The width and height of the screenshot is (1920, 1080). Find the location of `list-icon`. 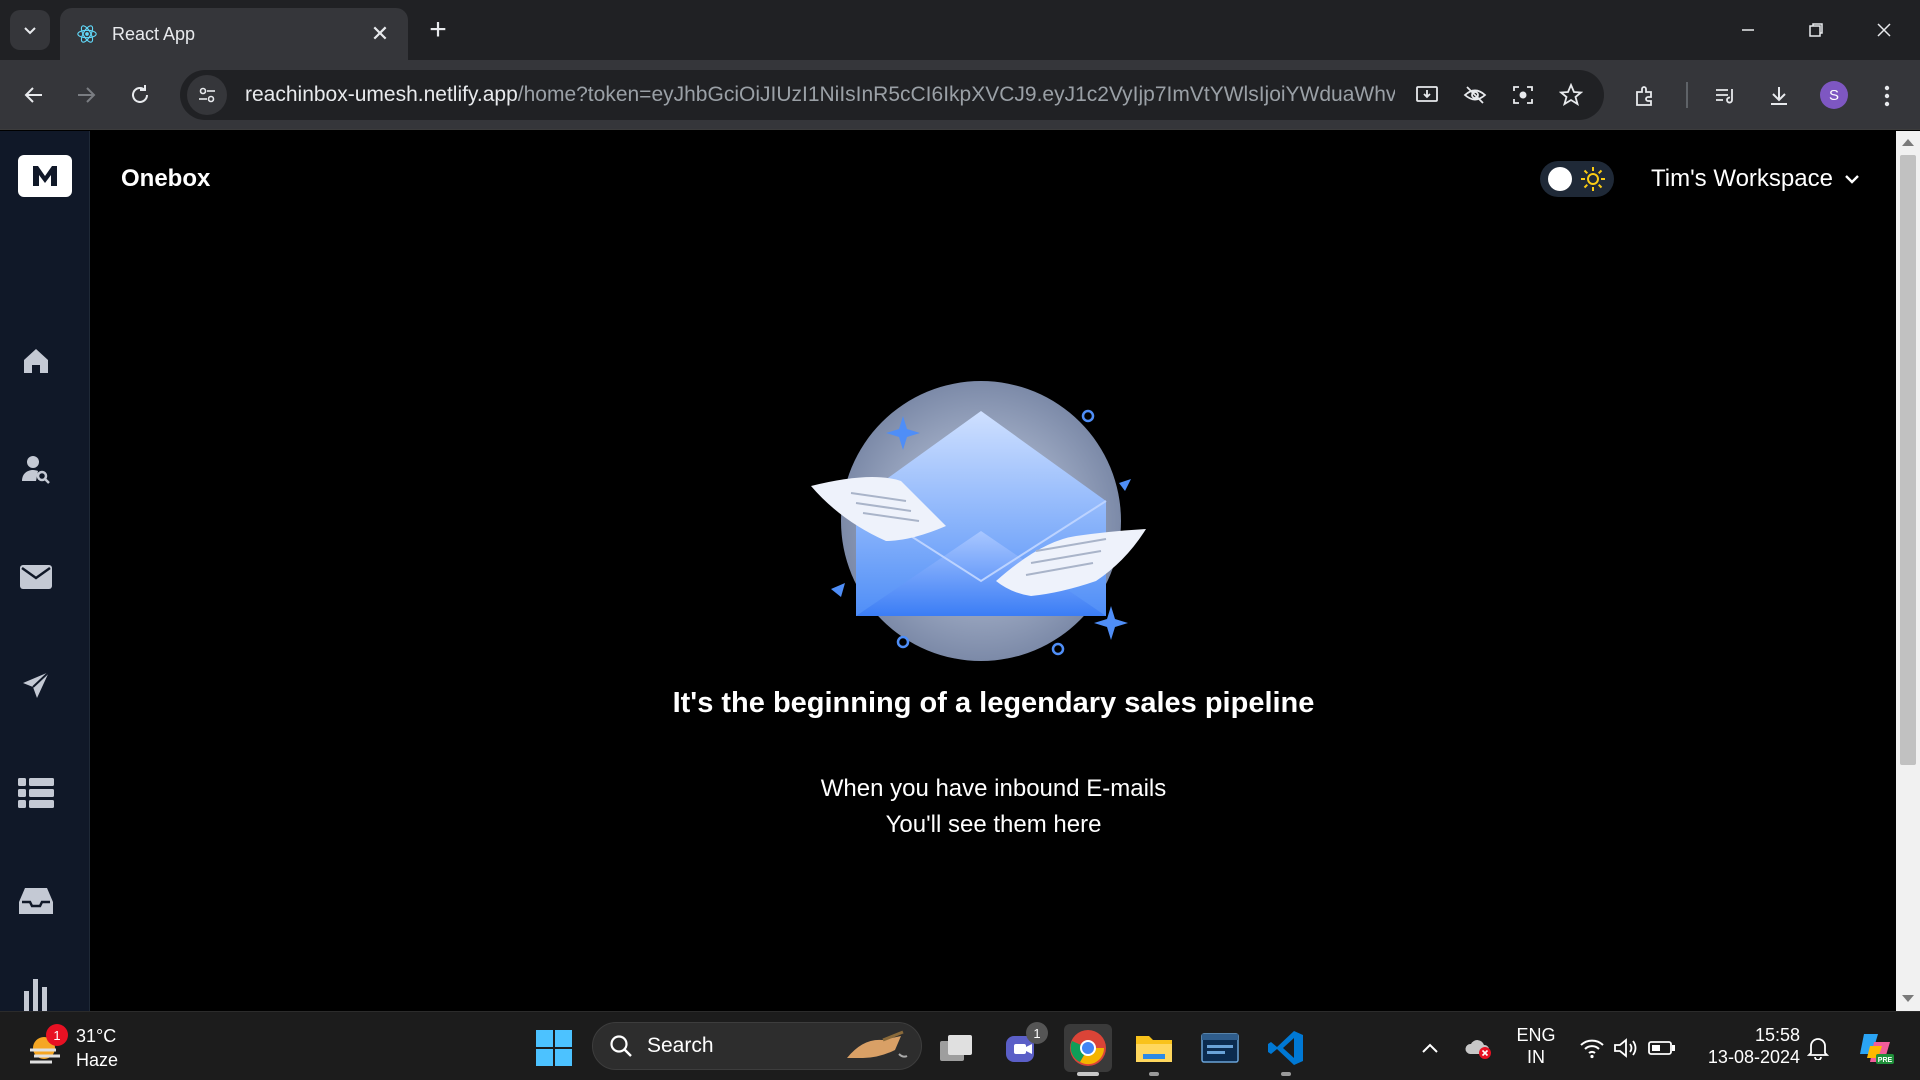

list-icon is located at coordinates (36, 793).